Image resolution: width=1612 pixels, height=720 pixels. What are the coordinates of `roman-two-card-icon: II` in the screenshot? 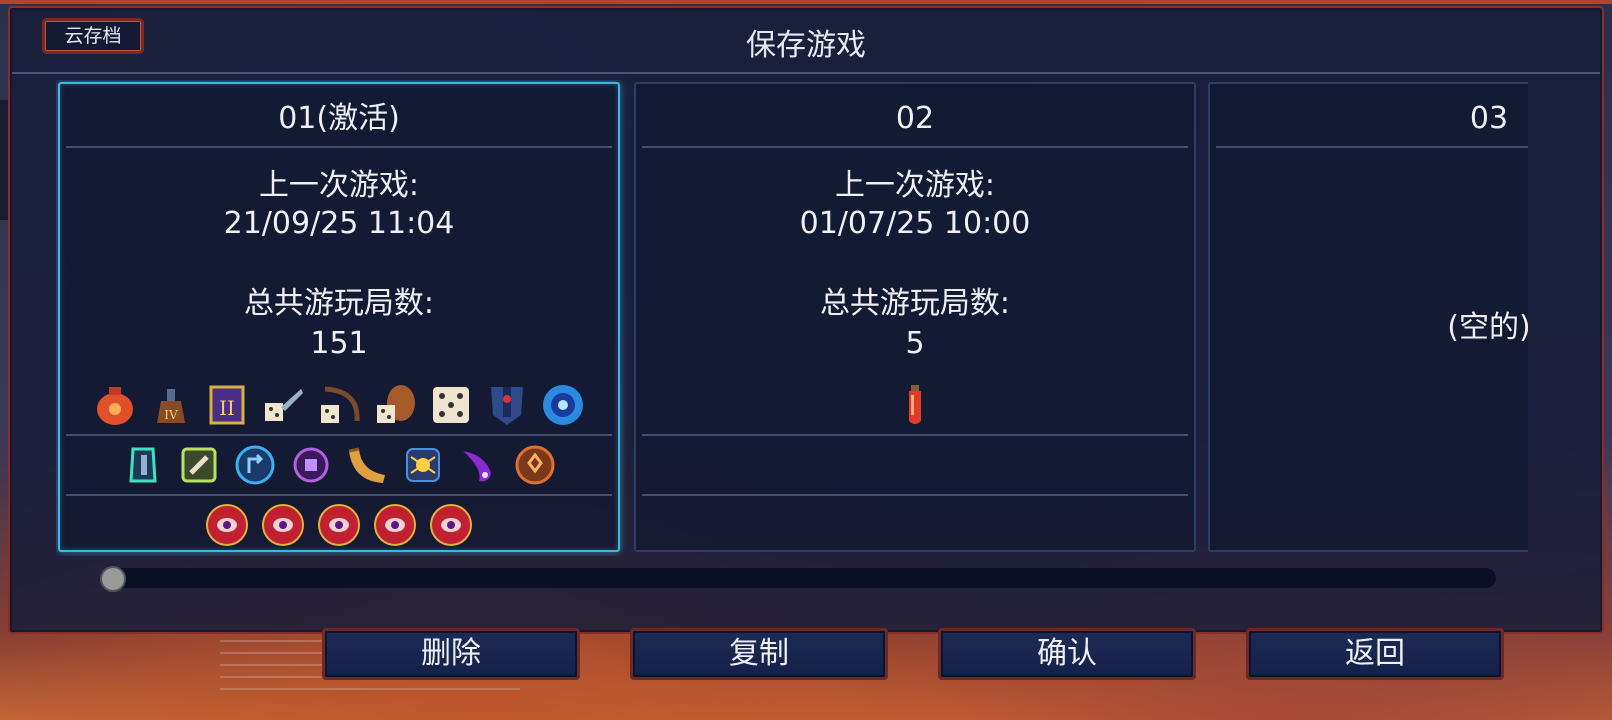 It's located at (227, 405).